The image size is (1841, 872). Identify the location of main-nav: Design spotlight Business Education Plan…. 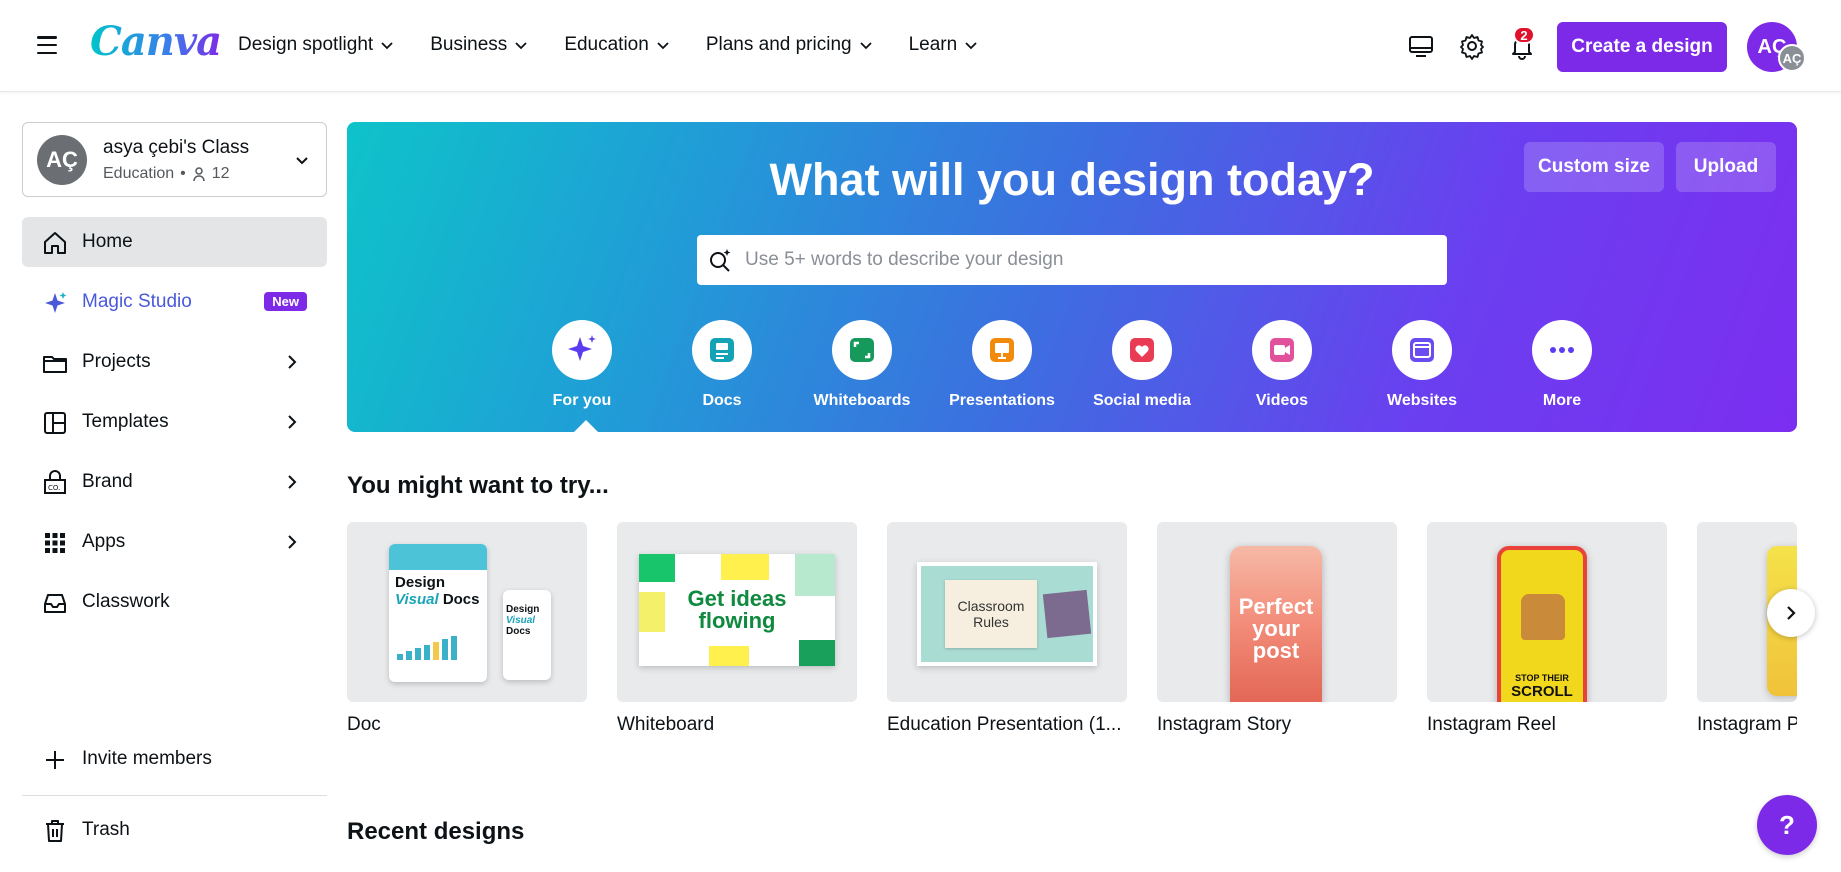
(626, 45).